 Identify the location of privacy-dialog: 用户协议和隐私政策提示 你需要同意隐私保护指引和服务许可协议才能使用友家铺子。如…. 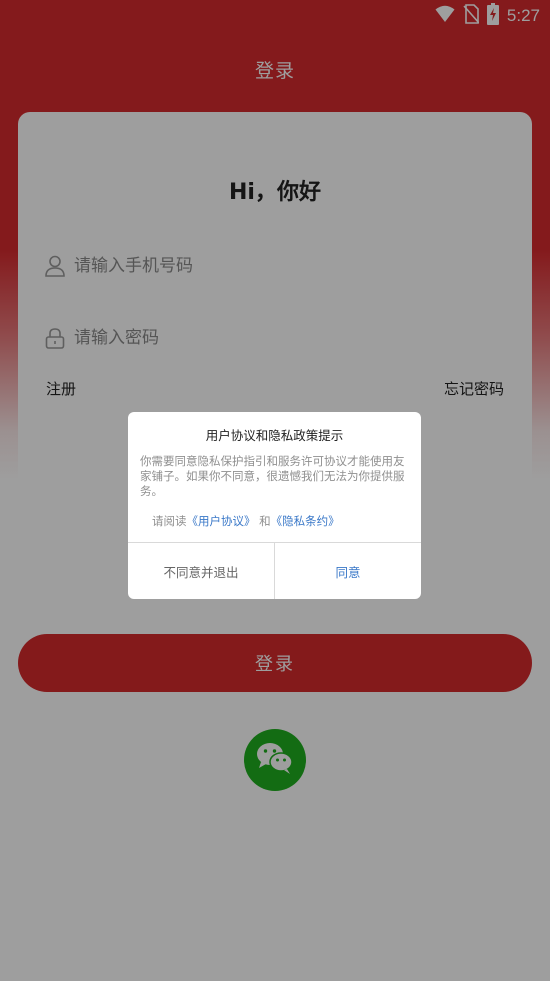
(274, 505).